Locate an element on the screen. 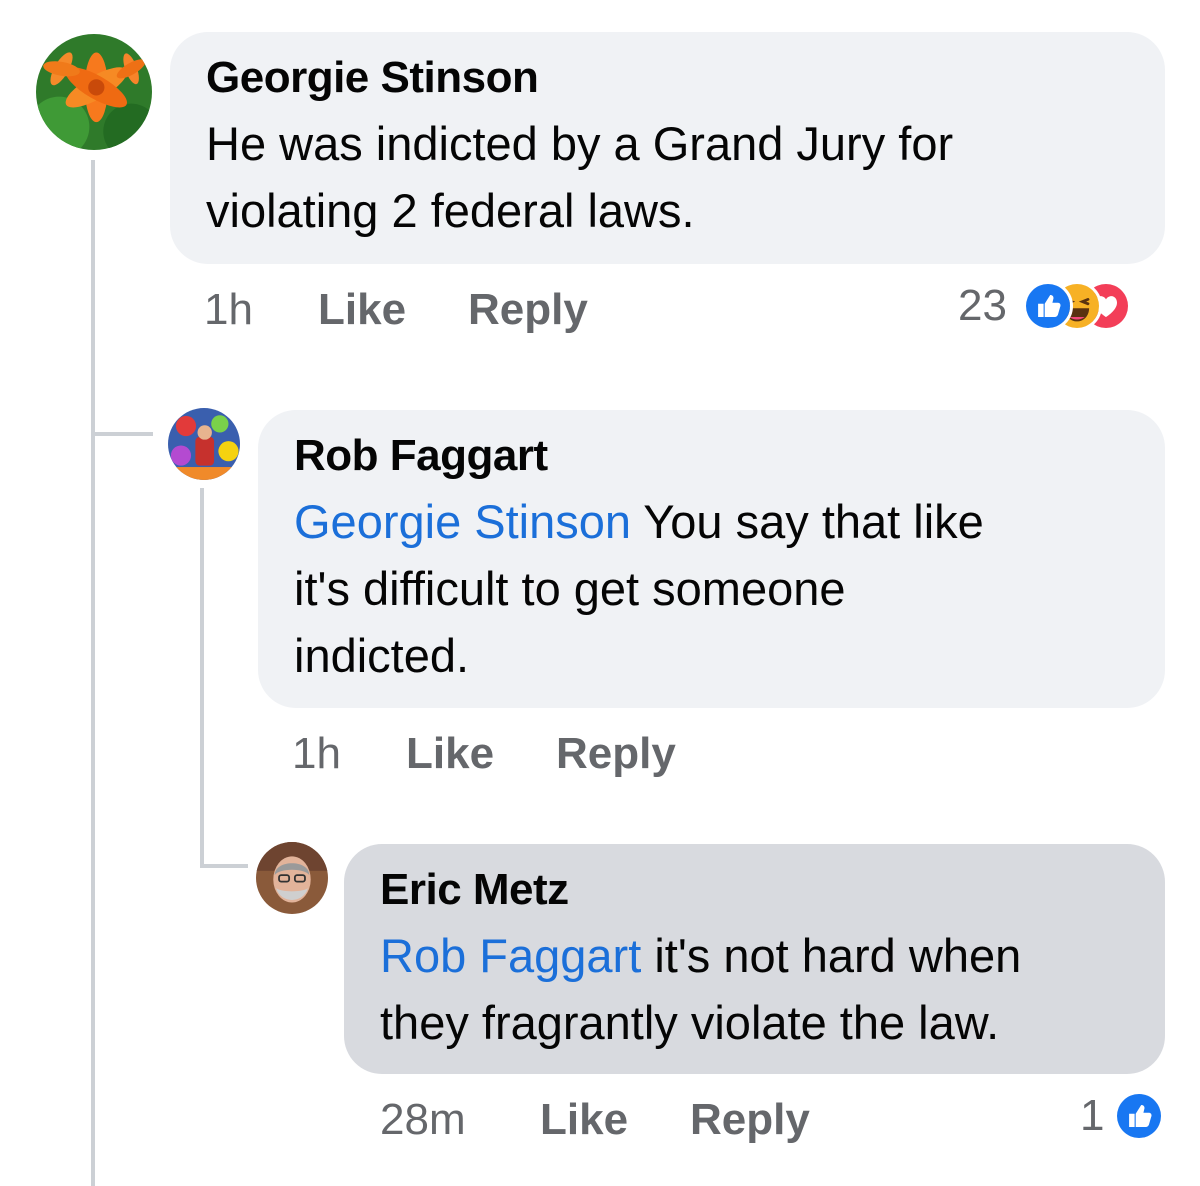 Image resolution: width=1200 pixels, height=1186 pixels. reply-text-line: it's difficult to get someone is located at coordinates (570, 588).